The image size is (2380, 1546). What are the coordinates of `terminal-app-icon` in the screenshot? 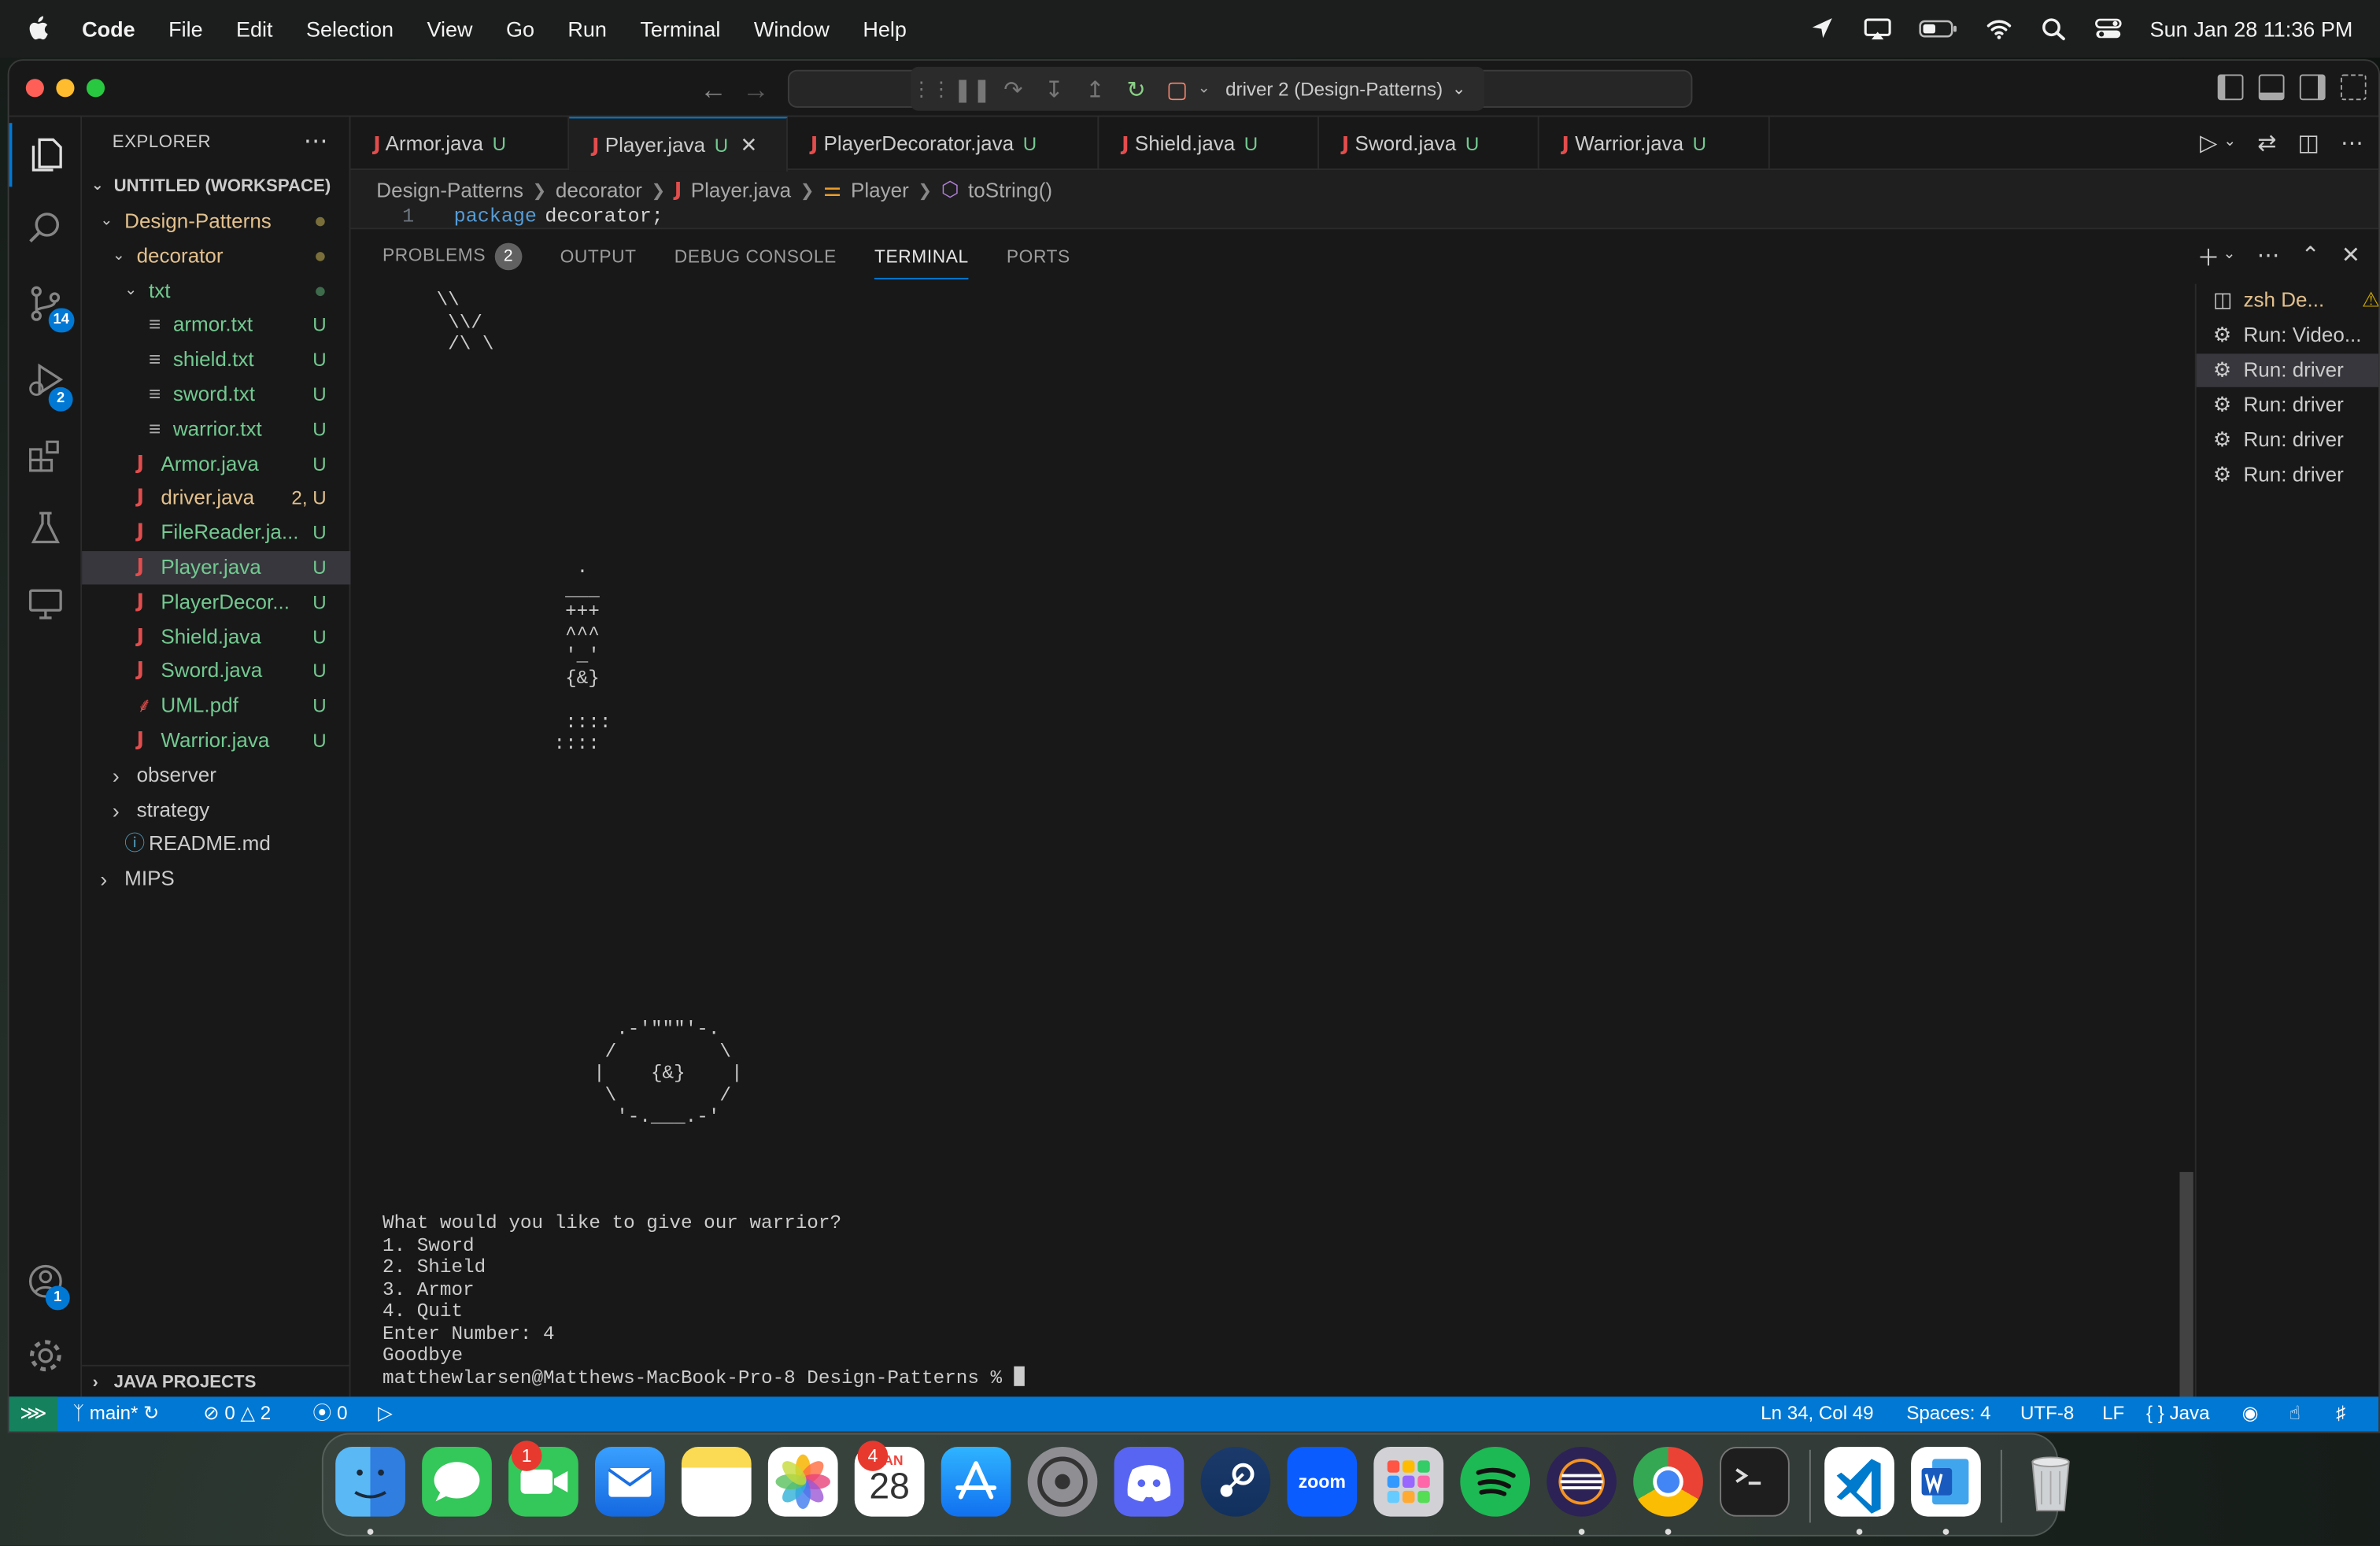 It's located at (1755, 1481).